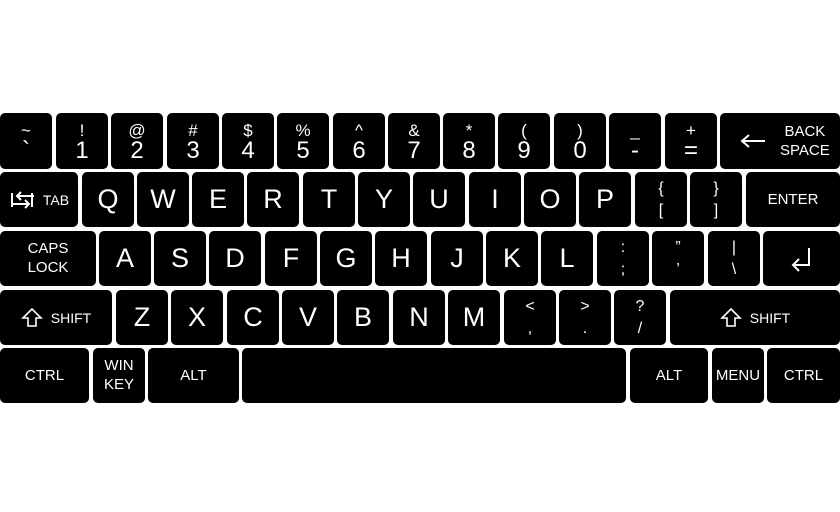  I want to click on key-semicolon-shift-label: :, so click(623, 247).